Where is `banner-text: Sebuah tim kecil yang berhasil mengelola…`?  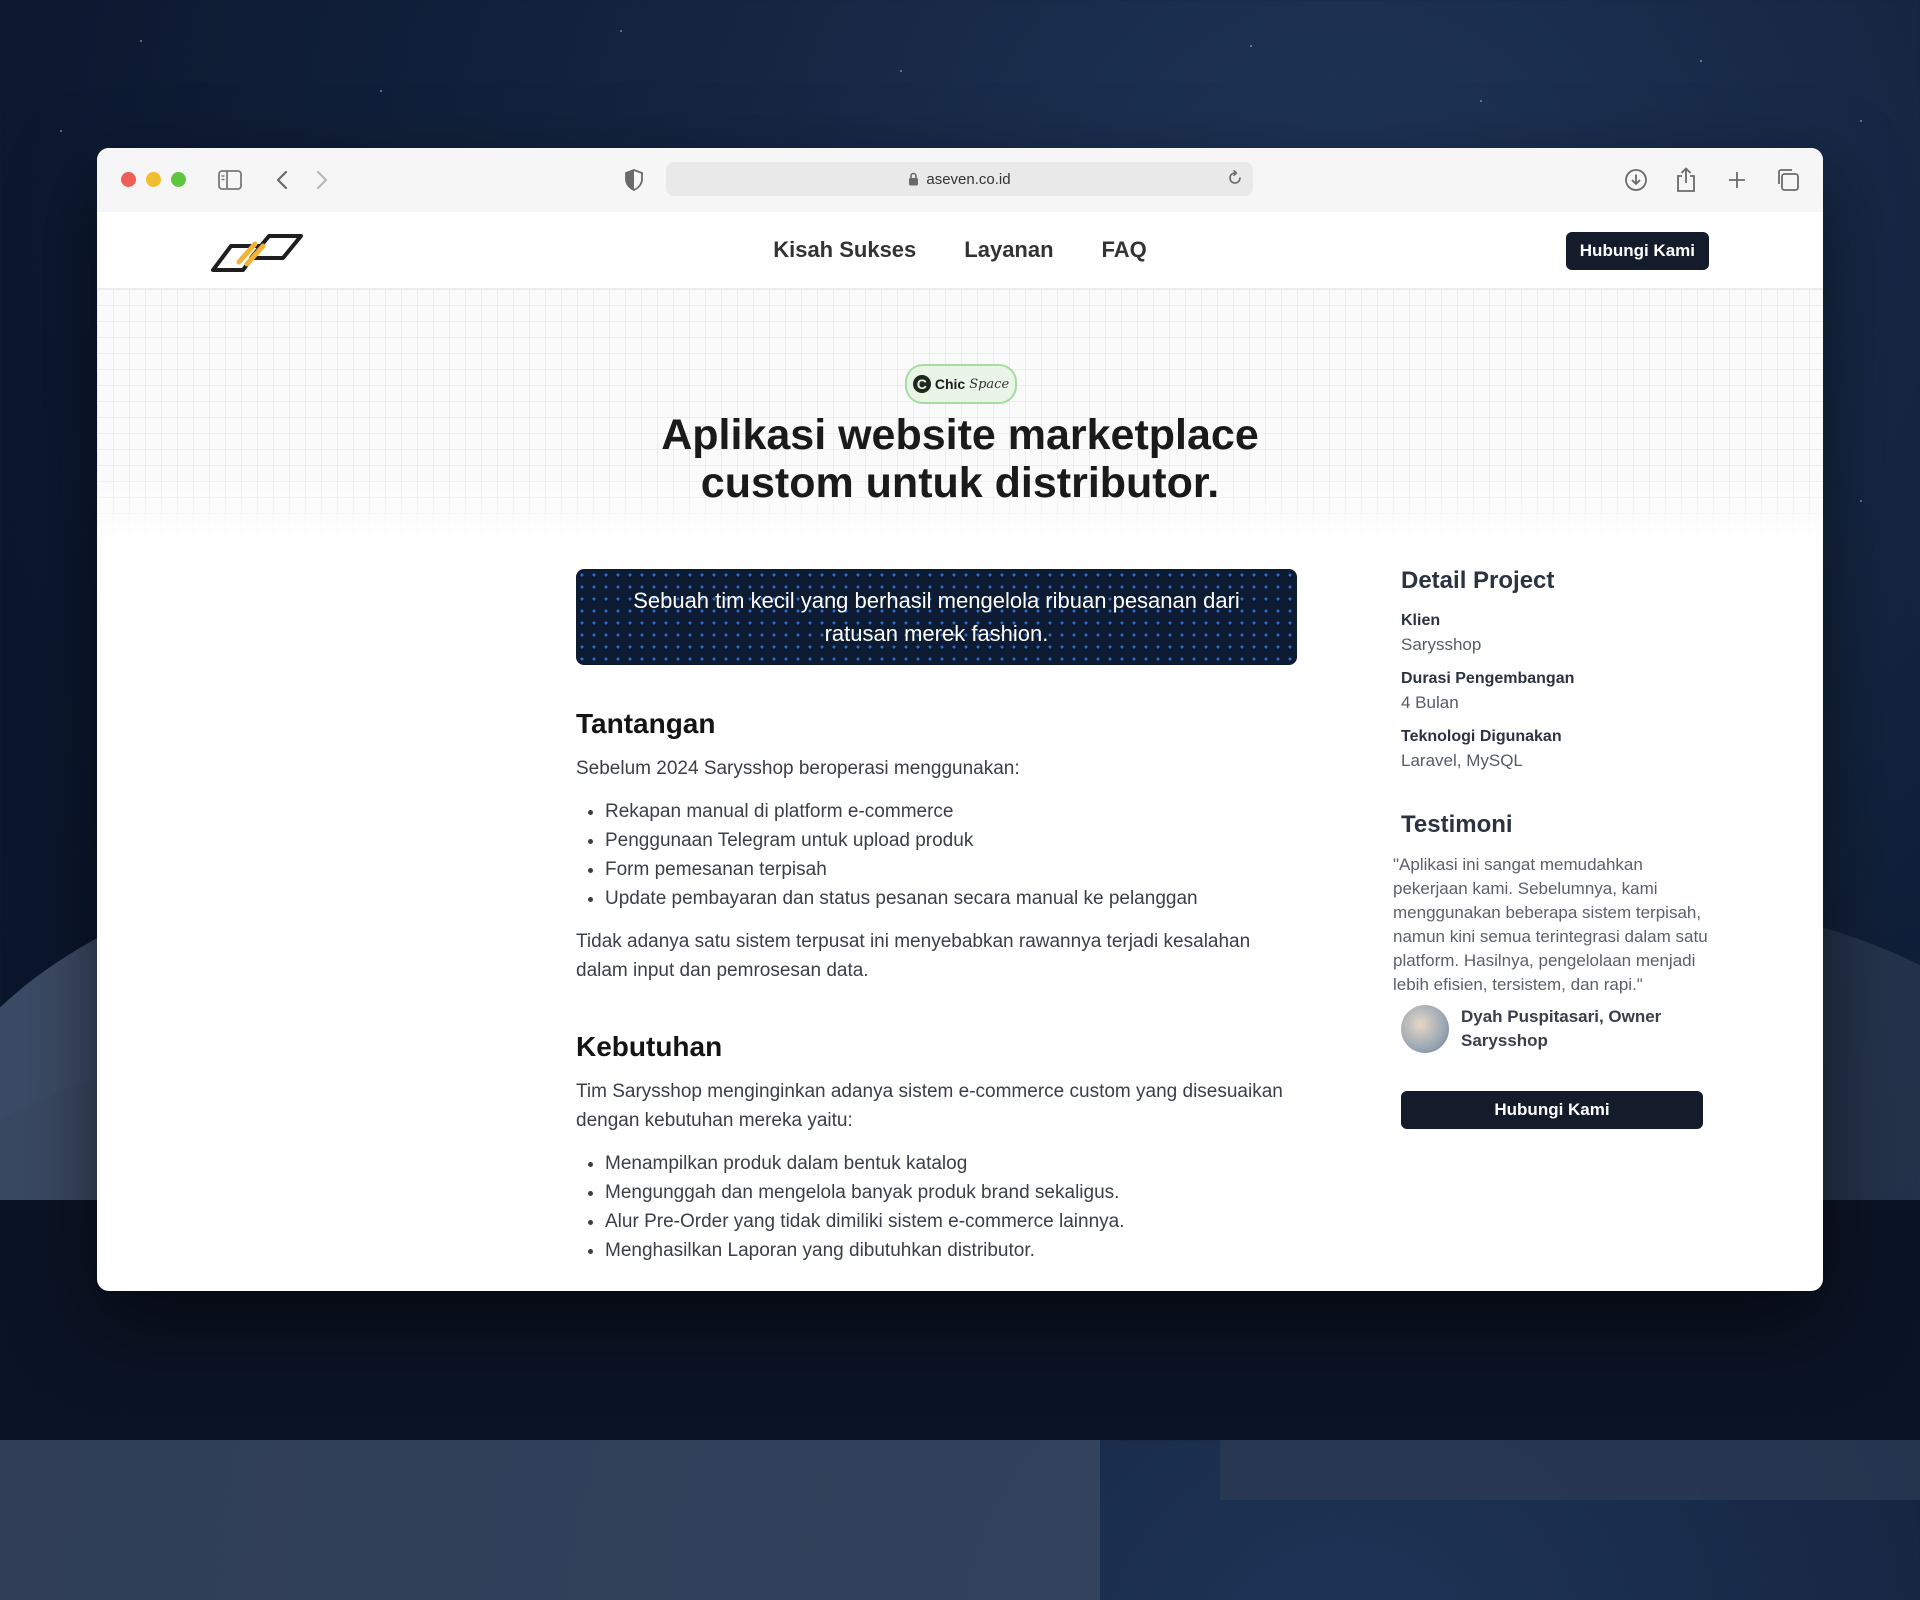
banner-text: Sebuah tim kecil yang berhasil mengelola… is located at coordinates (936, 617).